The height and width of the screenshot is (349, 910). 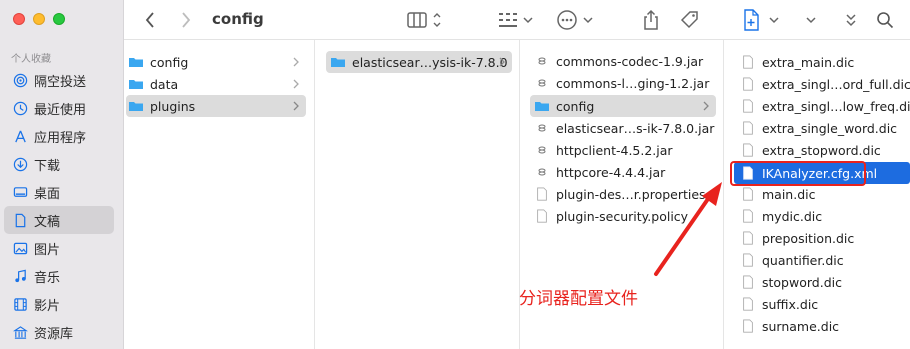 I want to click on list-item: main.dic, so click(x=823, y=194).